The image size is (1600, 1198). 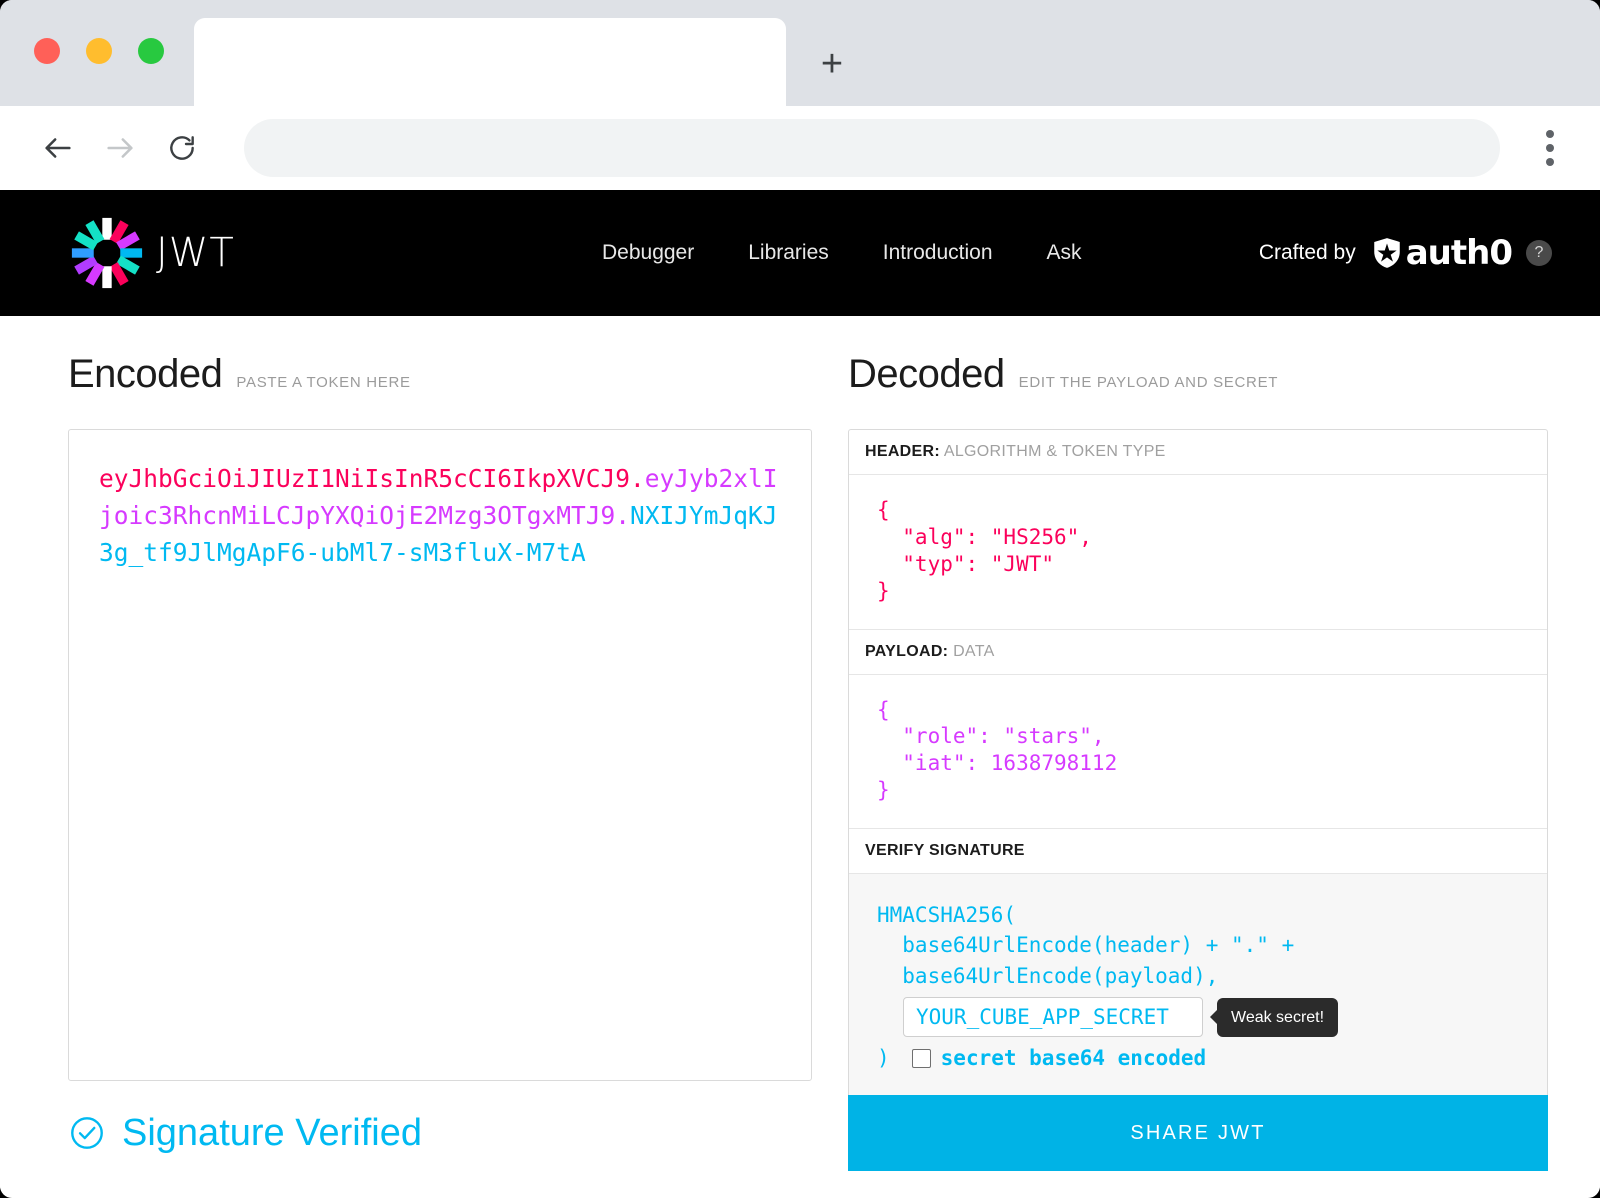 What do you see at coordinates (945, 850) in the screenshot?
I see `verify-signature-label: VERIFY SIGNATURE` at bounding box center [945, 850].